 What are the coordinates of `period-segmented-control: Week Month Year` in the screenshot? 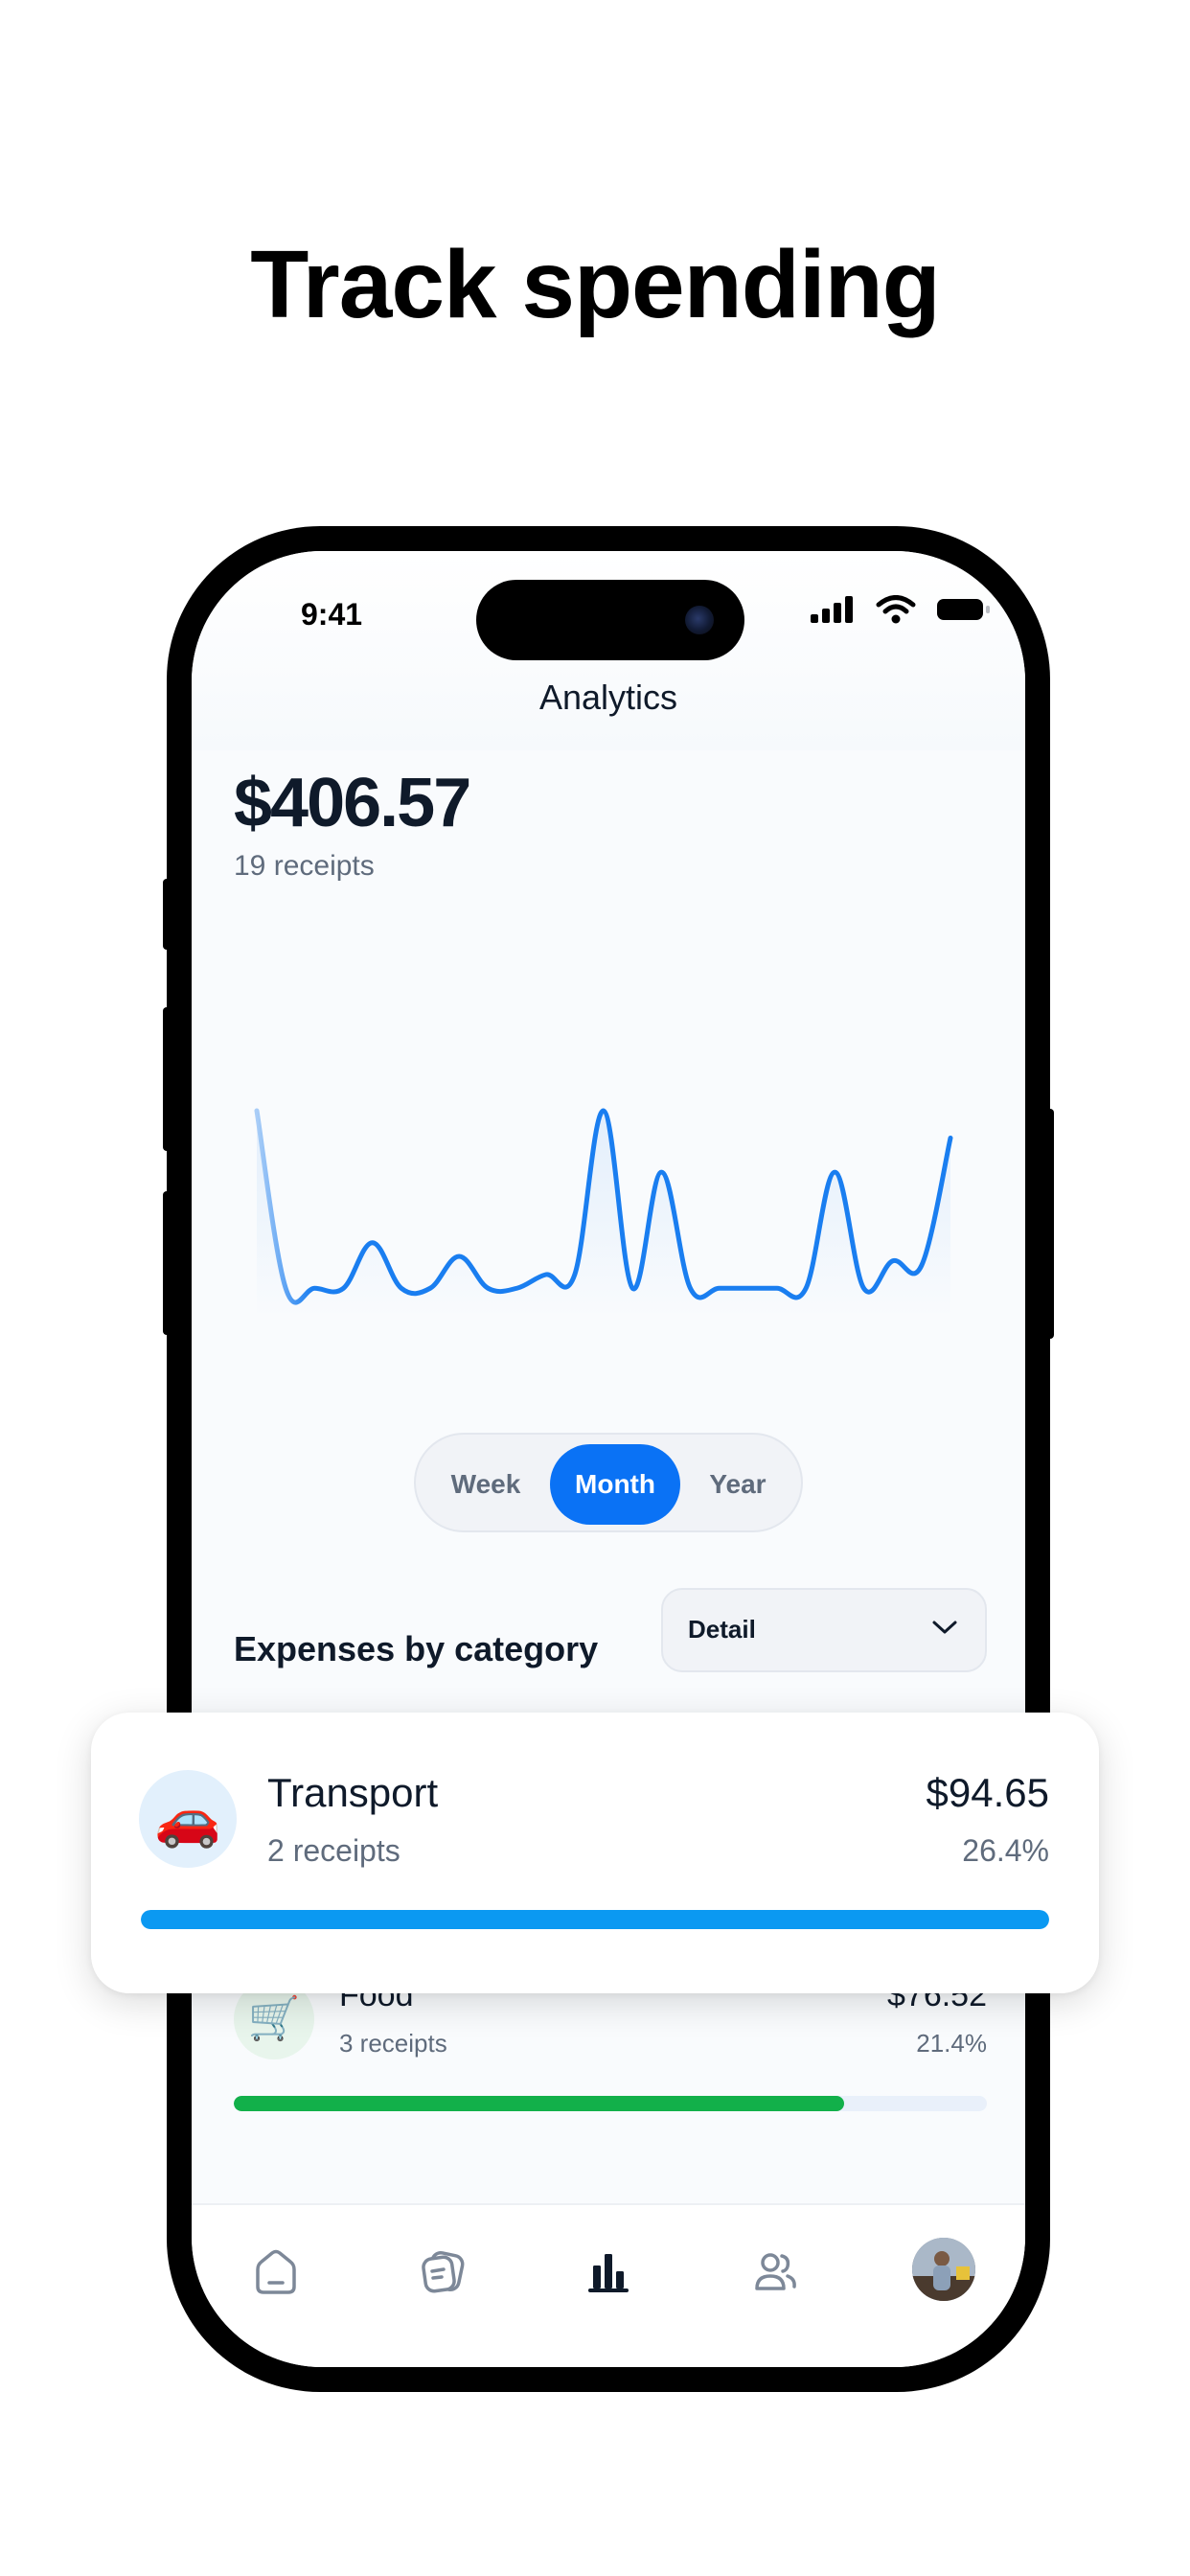 It's located at (608, 1483).